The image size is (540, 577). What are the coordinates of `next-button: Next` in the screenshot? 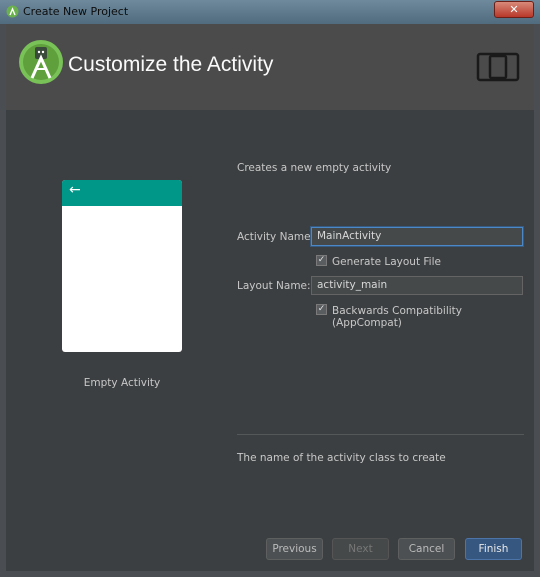 It's located at (360, 549).